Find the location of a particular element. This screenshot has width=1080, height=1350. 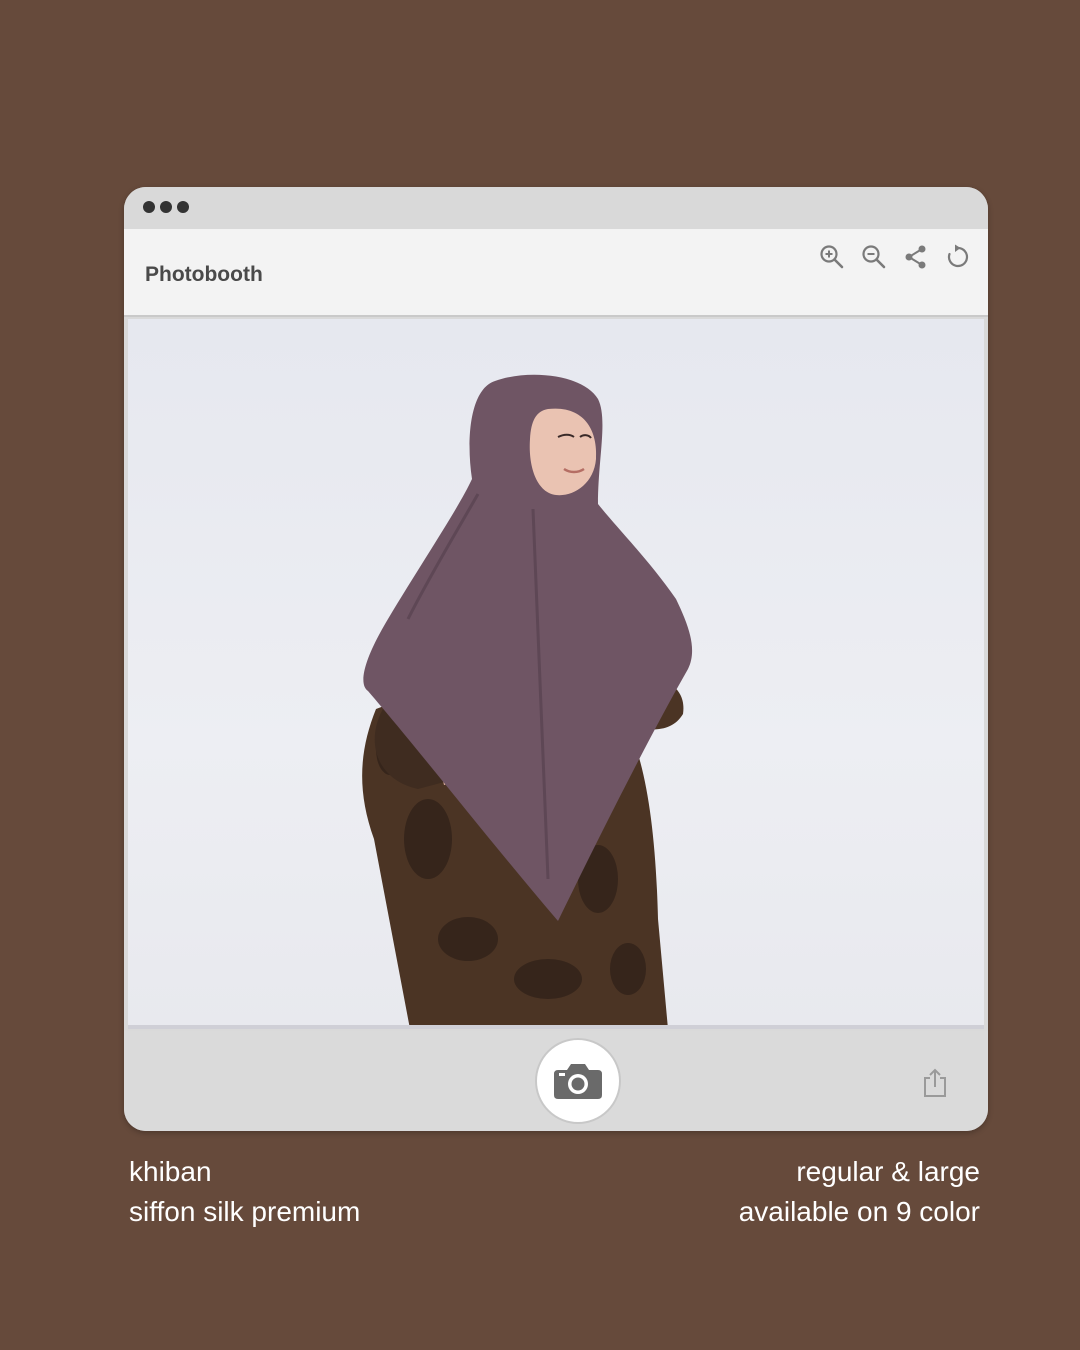

window-controls is located at coordinates (166, 207).